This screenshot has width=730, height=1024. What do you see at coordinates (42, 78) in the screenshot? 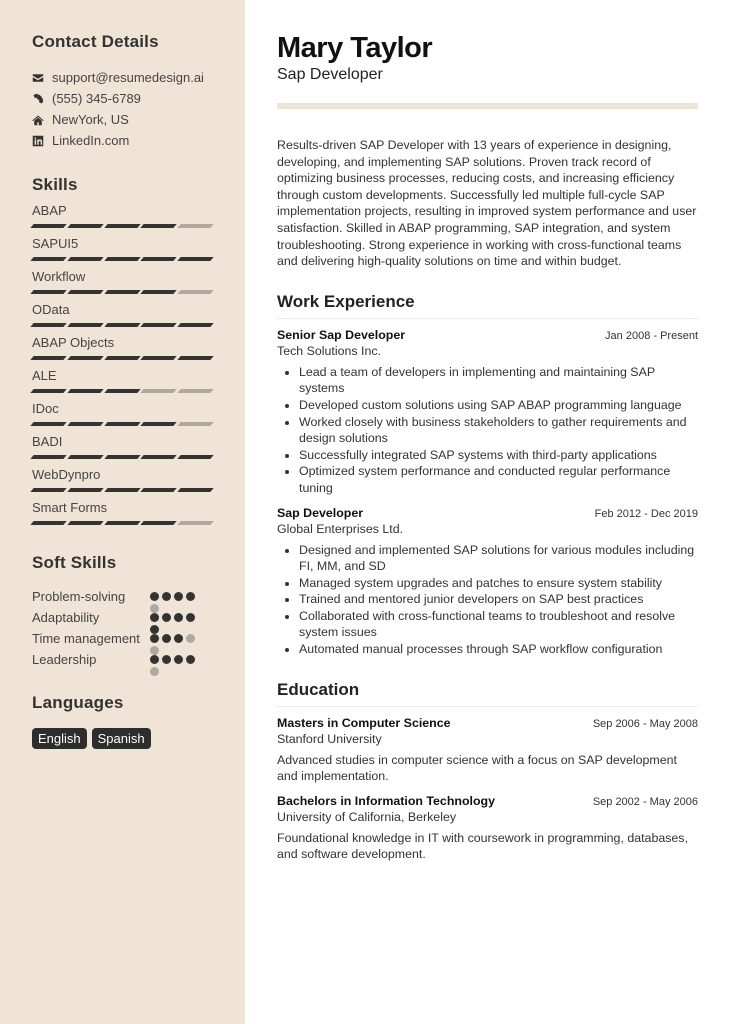
I see `envelope-icon` at bounding box center [42, 78].